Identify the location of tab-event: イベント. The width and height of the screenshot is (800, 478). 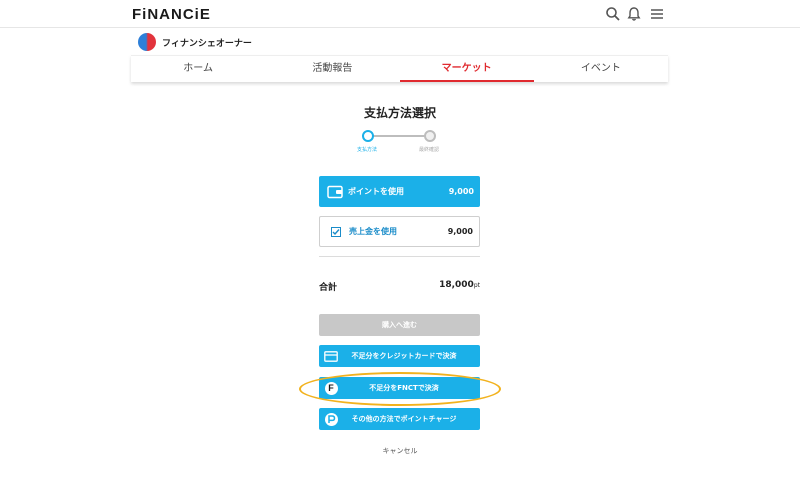
(601, 69).